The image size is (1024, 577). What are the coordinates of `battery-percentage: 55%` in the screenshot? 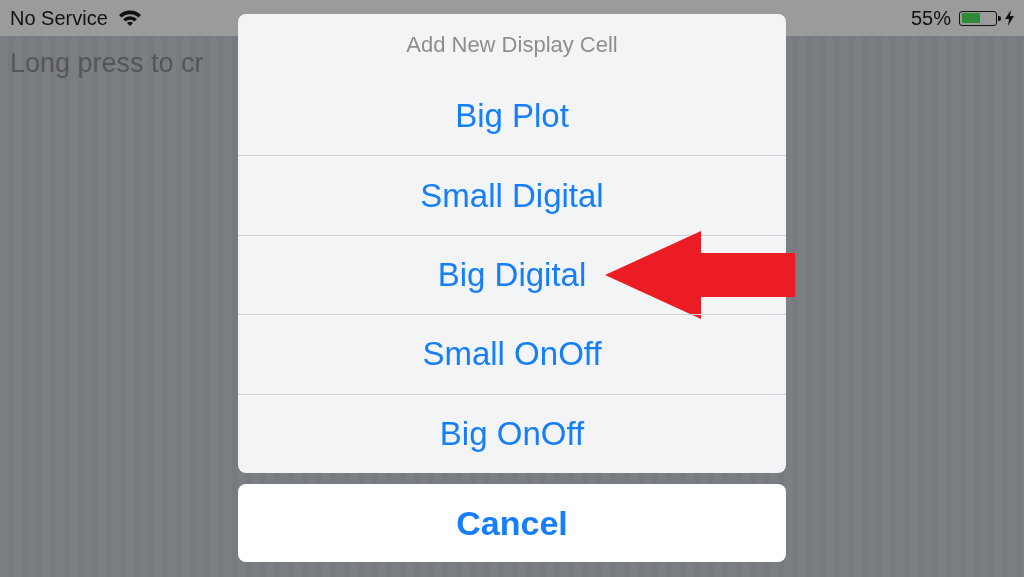 It's located at (930, 18).